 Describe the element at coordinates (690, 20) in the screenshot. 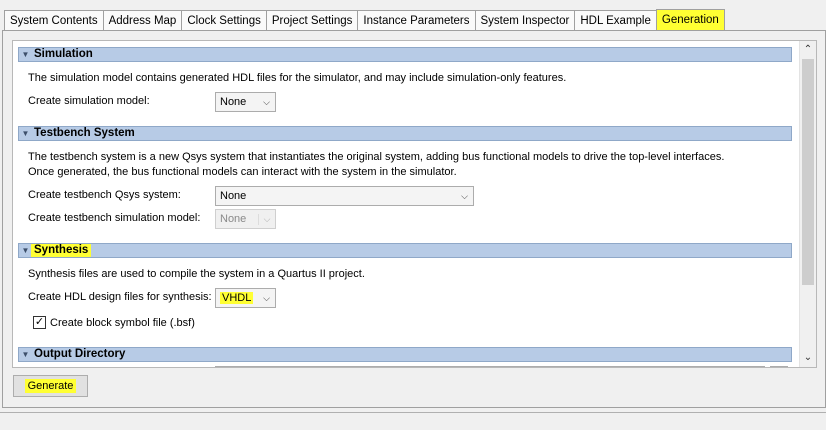

I see `tab-generation: Generation` at that location.